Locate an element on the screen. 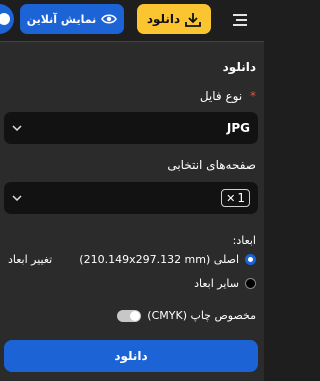 The image size is (320, 381). file-type-select: JPG is located at coordinates (131, 128).